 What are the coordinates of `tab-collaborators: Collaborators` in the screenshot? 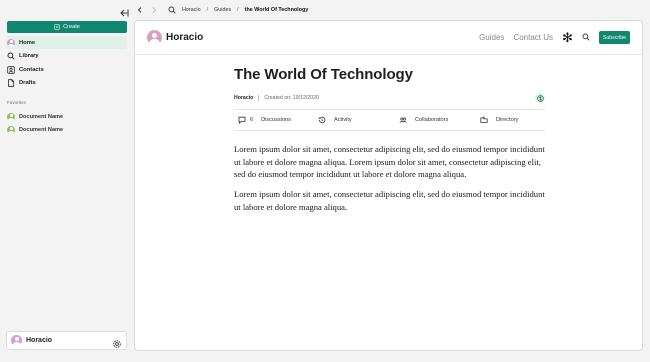 It's located at (423, 120).